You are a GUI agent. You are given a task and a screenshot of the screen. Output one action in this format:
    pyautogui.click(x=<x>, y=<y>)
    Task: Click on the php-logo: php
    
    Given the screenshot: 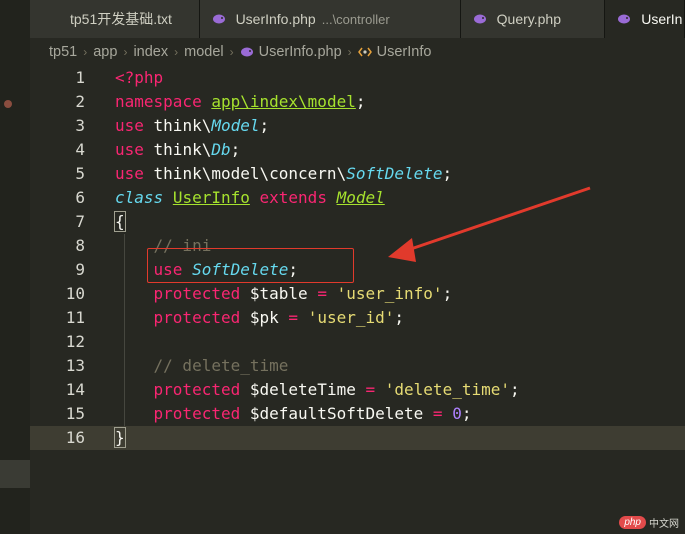 What is the action you would take?
    pyautogui.click(x=632, y=522)
    